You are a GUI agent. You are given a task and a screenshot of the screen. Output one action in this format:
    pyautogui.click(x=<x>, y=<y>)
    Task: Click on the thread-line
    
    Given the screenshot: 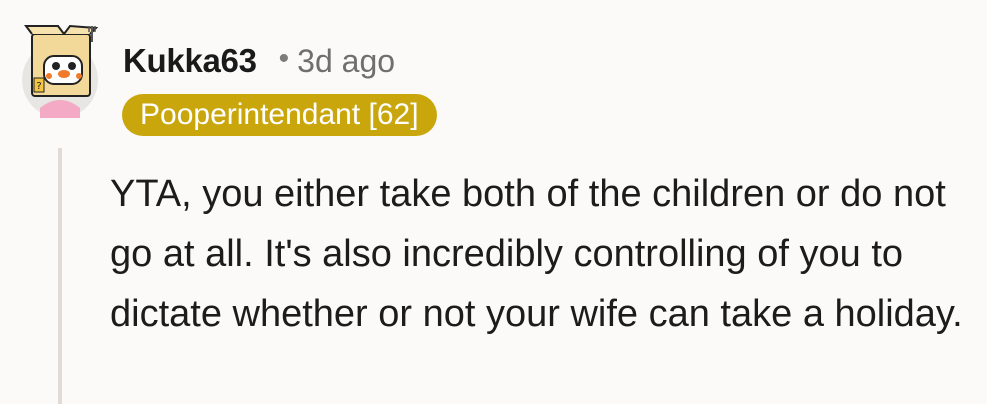 What is the action you would take?
    pyautogui.click(x=60, y=276)
    